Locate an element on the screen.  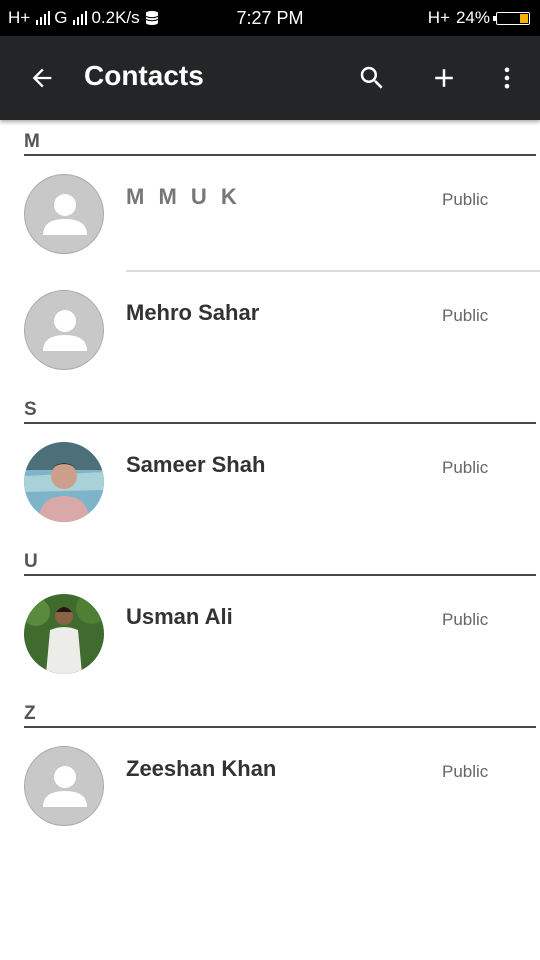
section-header-s: S is located at coordinates (270, 406).